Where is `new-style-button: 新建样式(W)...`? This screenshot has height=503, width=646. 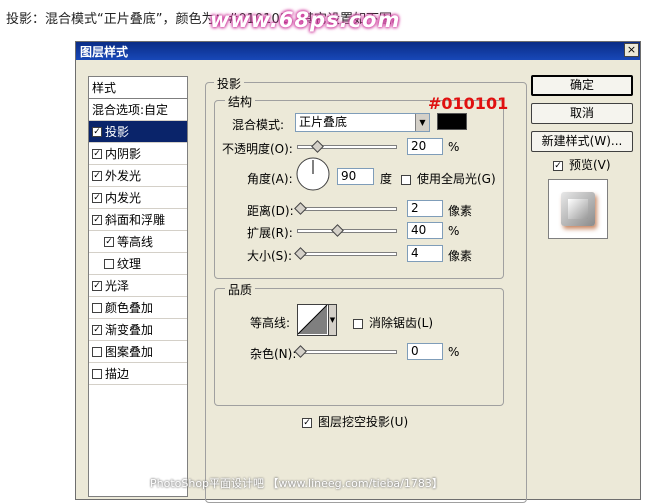
new-style-button: 新建样式(W)... is located at coordinates (582, 141).